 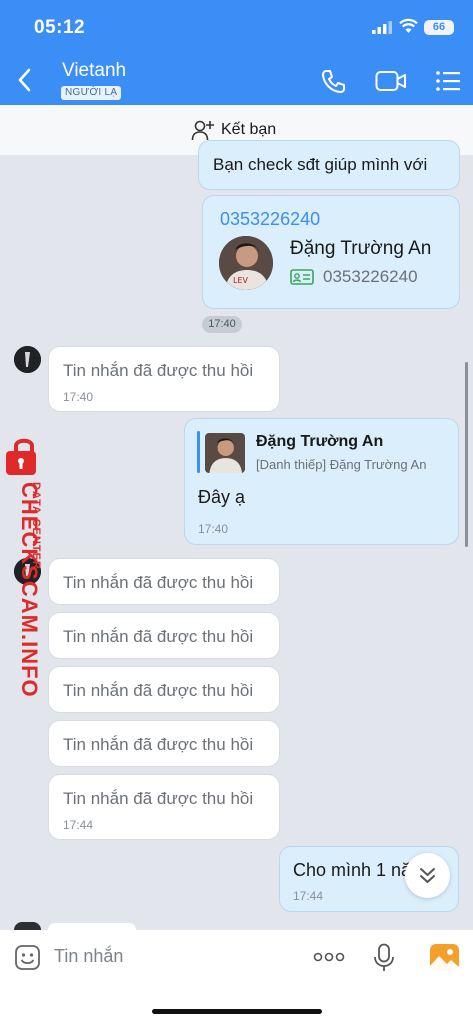 I want to click on person-photo-icon, so click(x=225, y=453).